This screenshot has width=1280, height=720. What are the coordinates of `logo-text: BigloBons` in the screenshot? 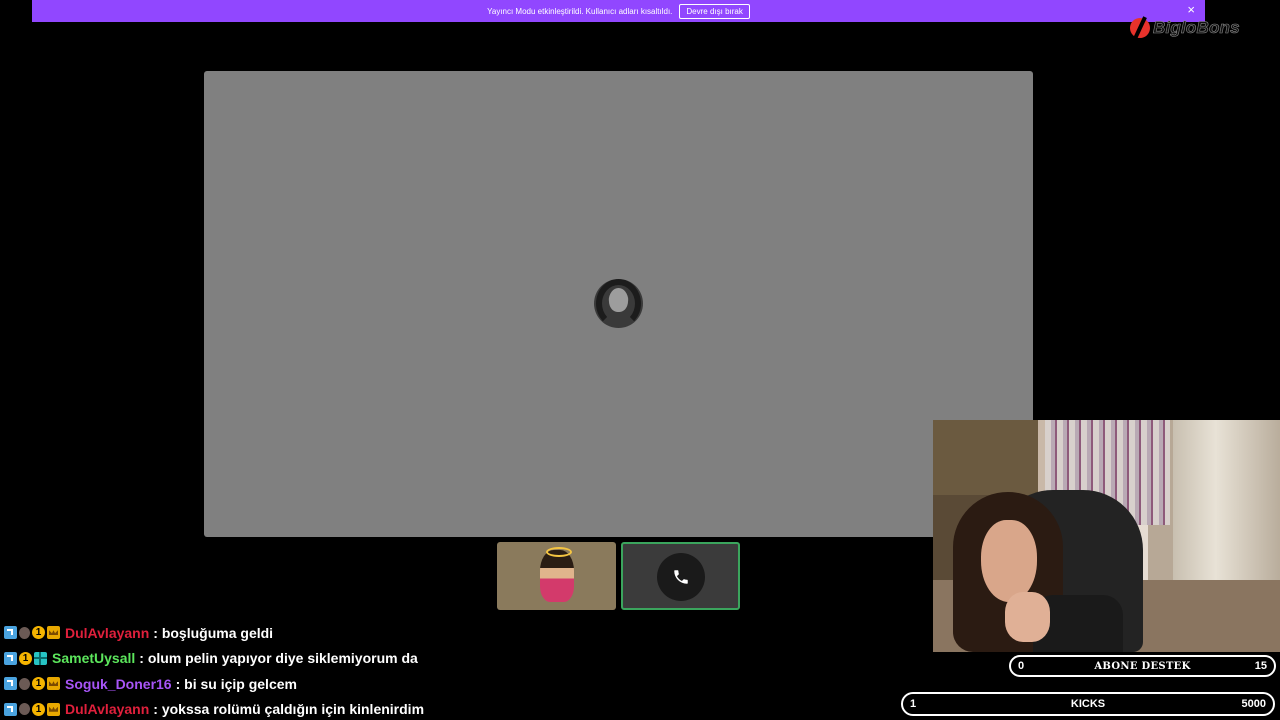 It's located at (1196, 28).